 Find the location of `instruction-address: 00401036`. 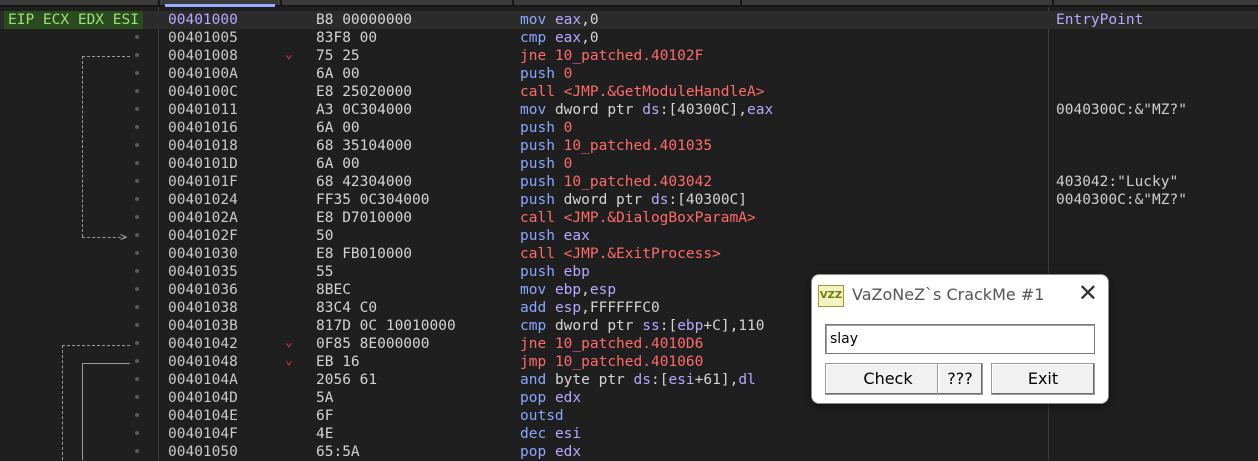

instruction-address: 00401036 is located at coordinates (203, 290).